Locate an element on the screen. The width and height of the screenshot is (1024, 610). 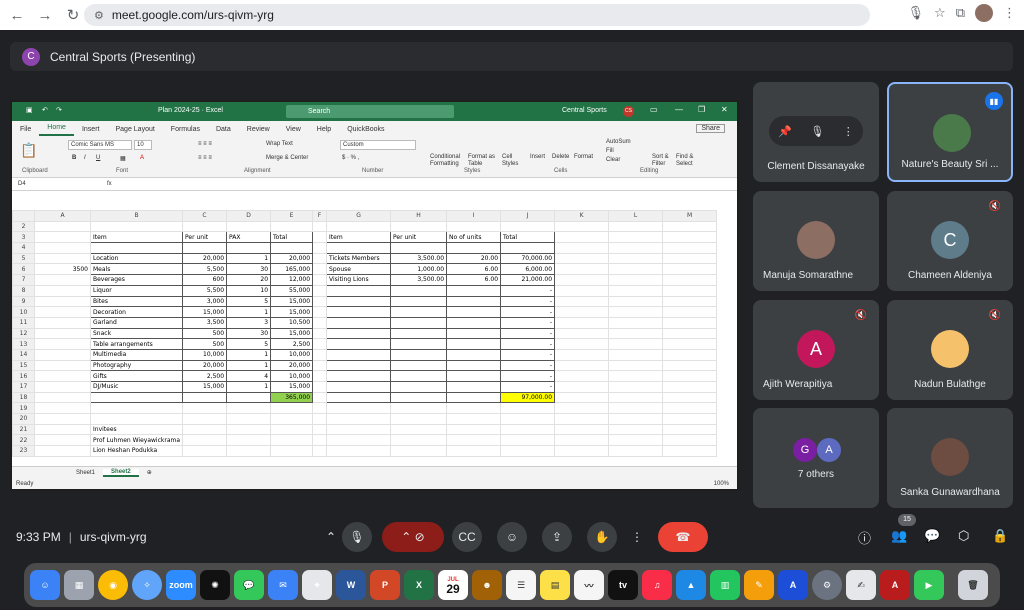
mic-icon: 🎙 is located at coordinates (817, 131).